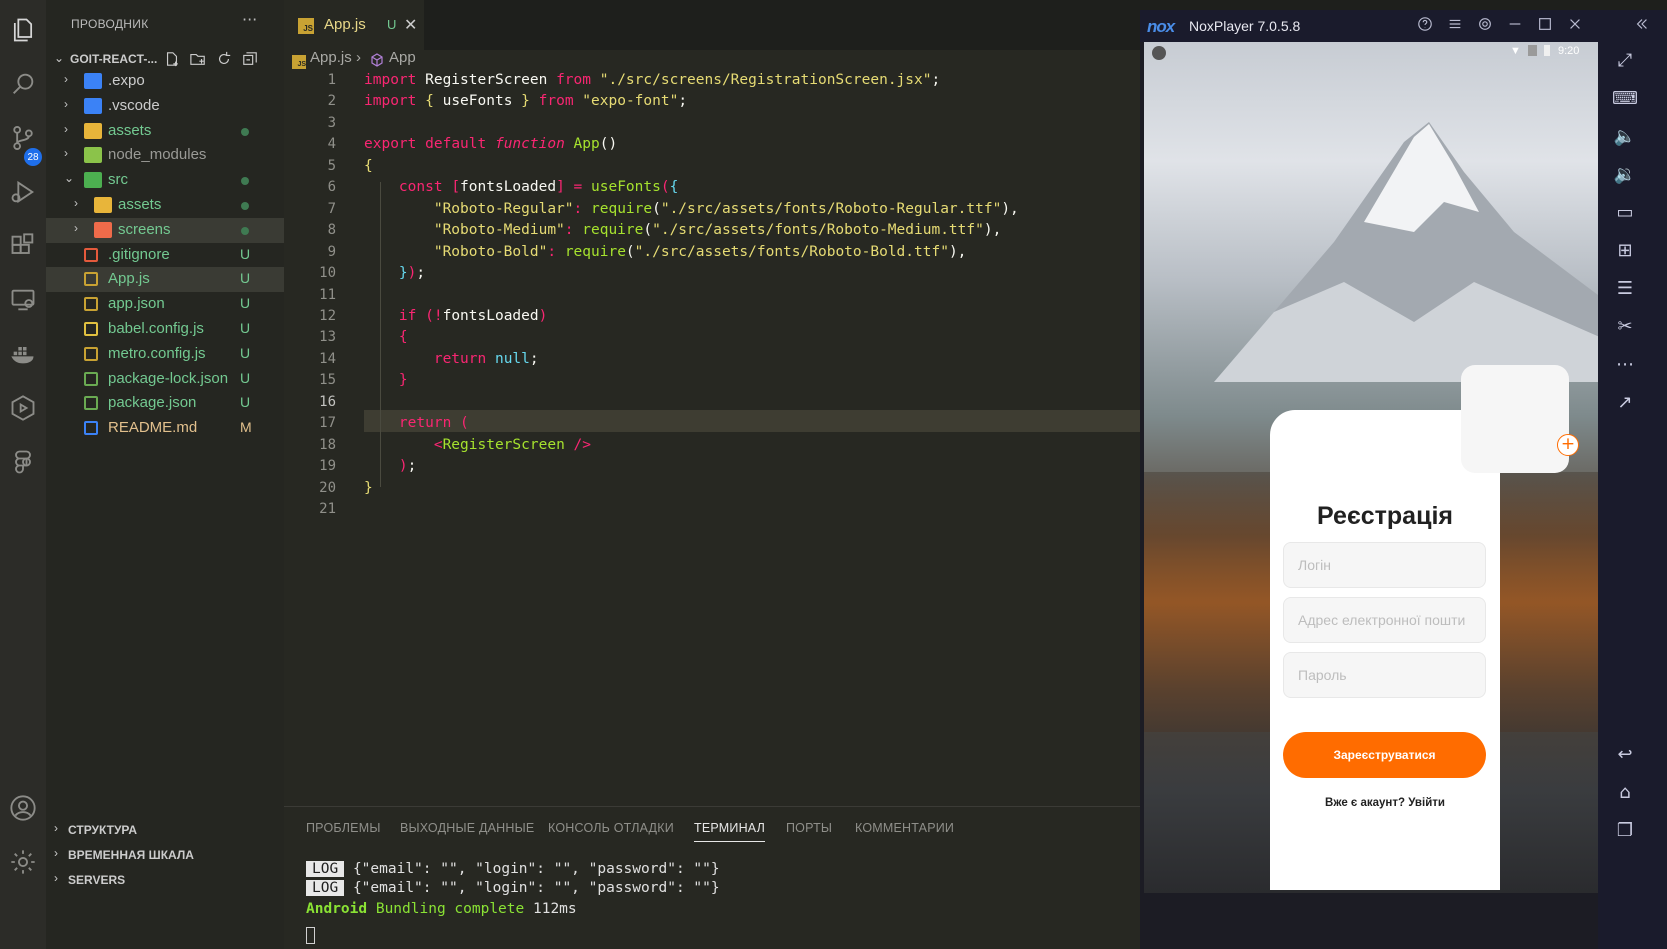  What do you see at coordinates (1625, 175) in the screenshot?
I see `volume-down-icon: 🔉` at bounding box center [1625, 175].